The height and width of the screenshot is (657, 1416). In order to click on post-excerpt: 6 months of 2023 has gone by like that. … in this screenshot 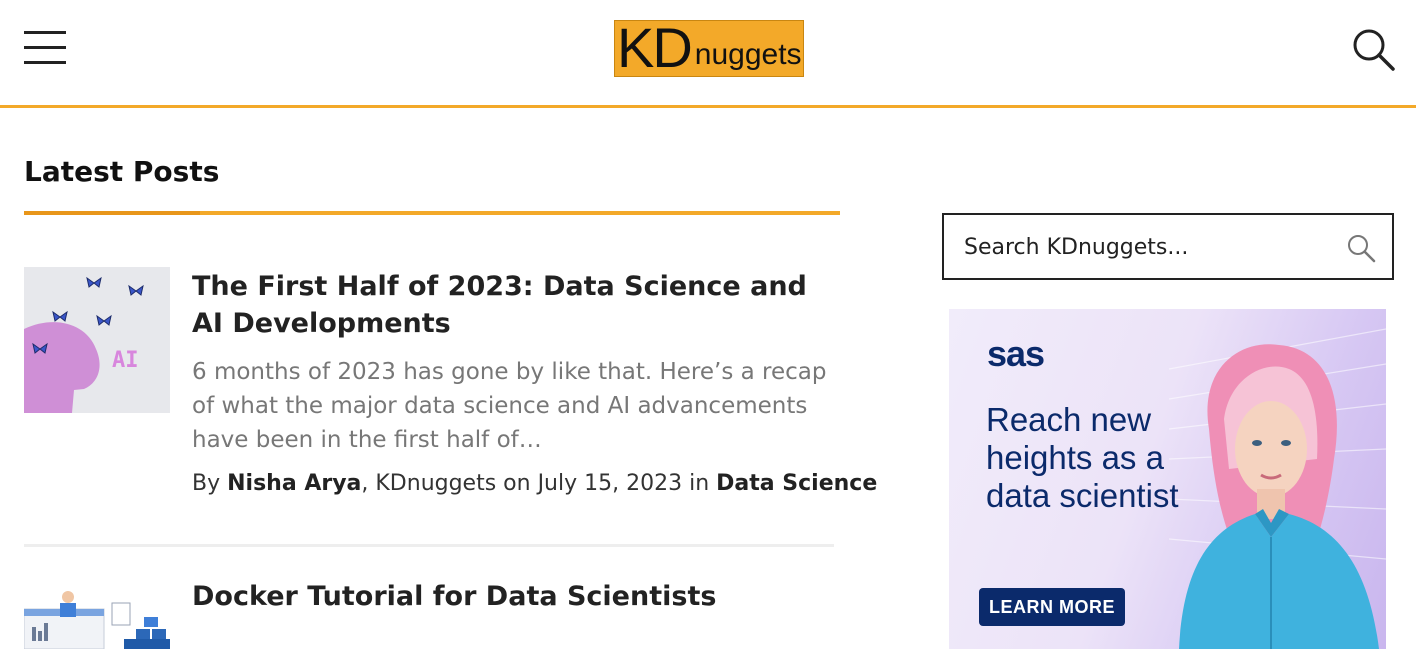, I will do `click(509, 406)`.